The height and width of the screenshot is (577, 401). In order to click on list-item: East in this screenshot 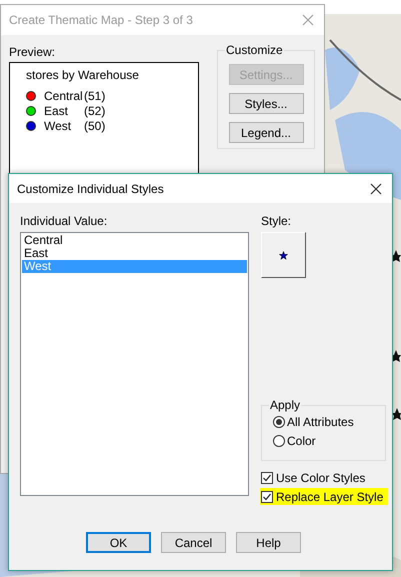, I will do `click(134, 253)`.